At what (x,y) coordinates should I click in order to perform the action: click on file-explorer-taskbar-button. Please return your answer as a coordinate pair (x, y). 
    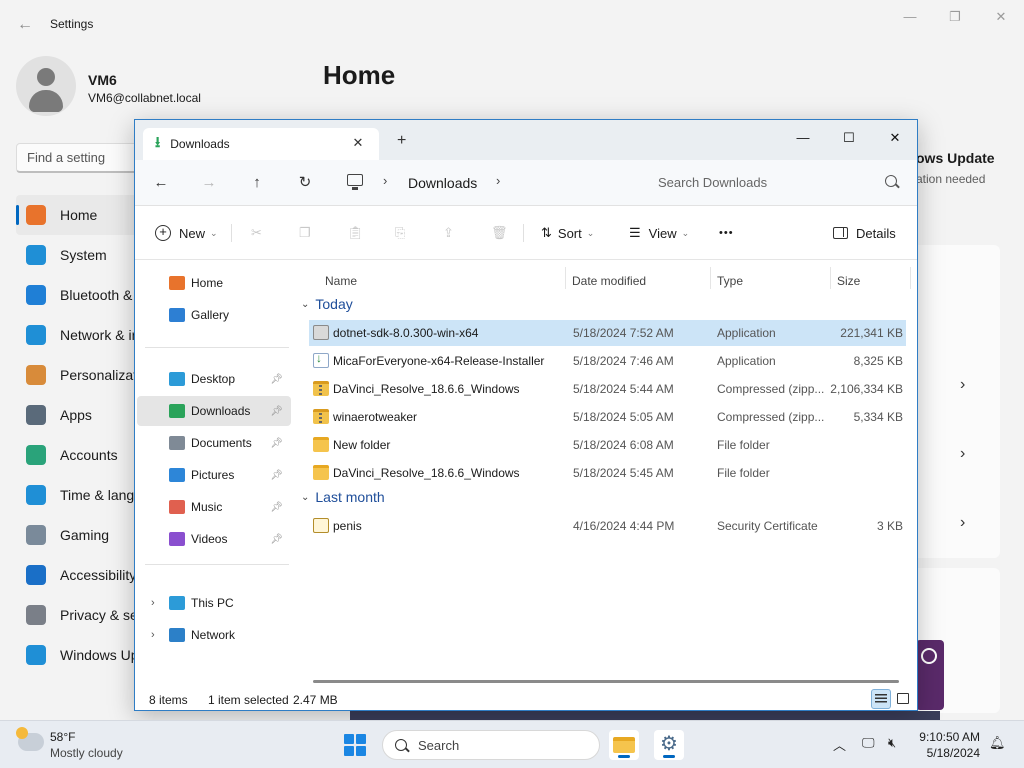
    Looking at the image, I should click on (624, 745).